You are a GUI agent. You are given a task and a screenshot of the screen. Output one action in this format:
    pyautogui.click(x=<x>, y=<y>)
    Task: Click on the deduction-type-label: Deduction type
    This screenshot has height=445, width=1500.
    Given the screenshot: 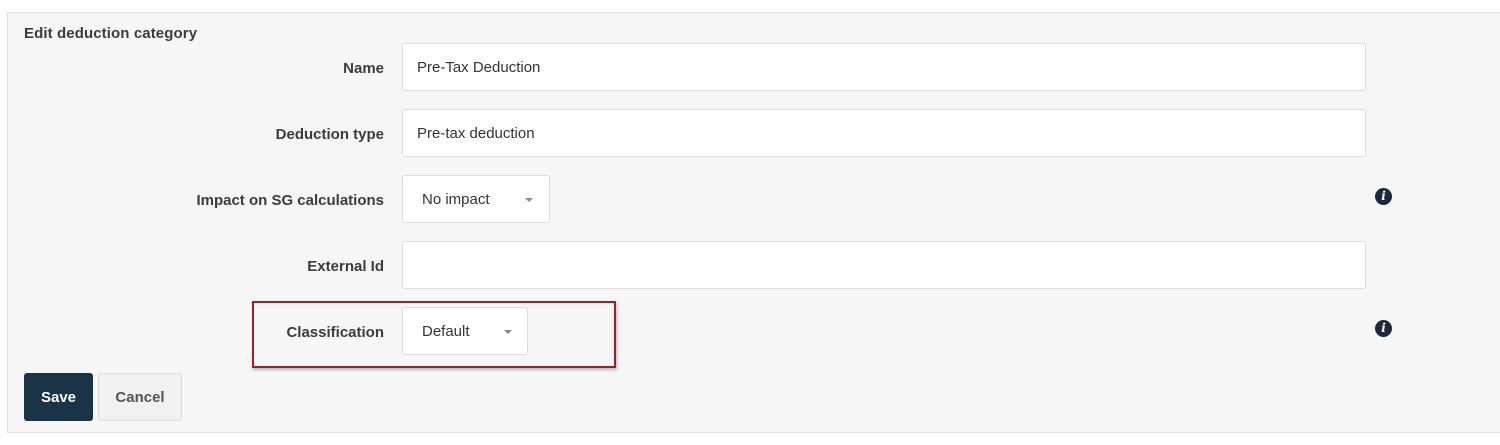 What is the action you would take?
    pyautogui.click(x=329, y=134)
    